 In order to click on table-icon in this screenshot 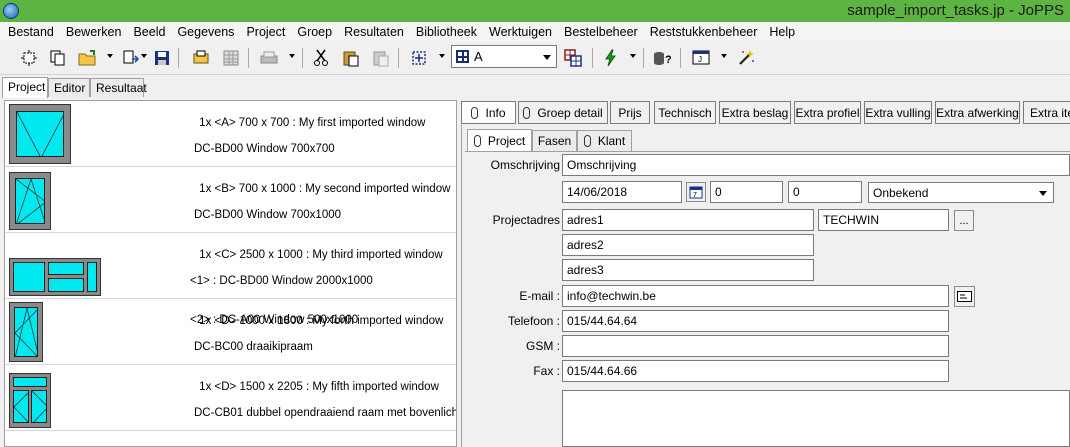, I will do `click(231, 58)`.